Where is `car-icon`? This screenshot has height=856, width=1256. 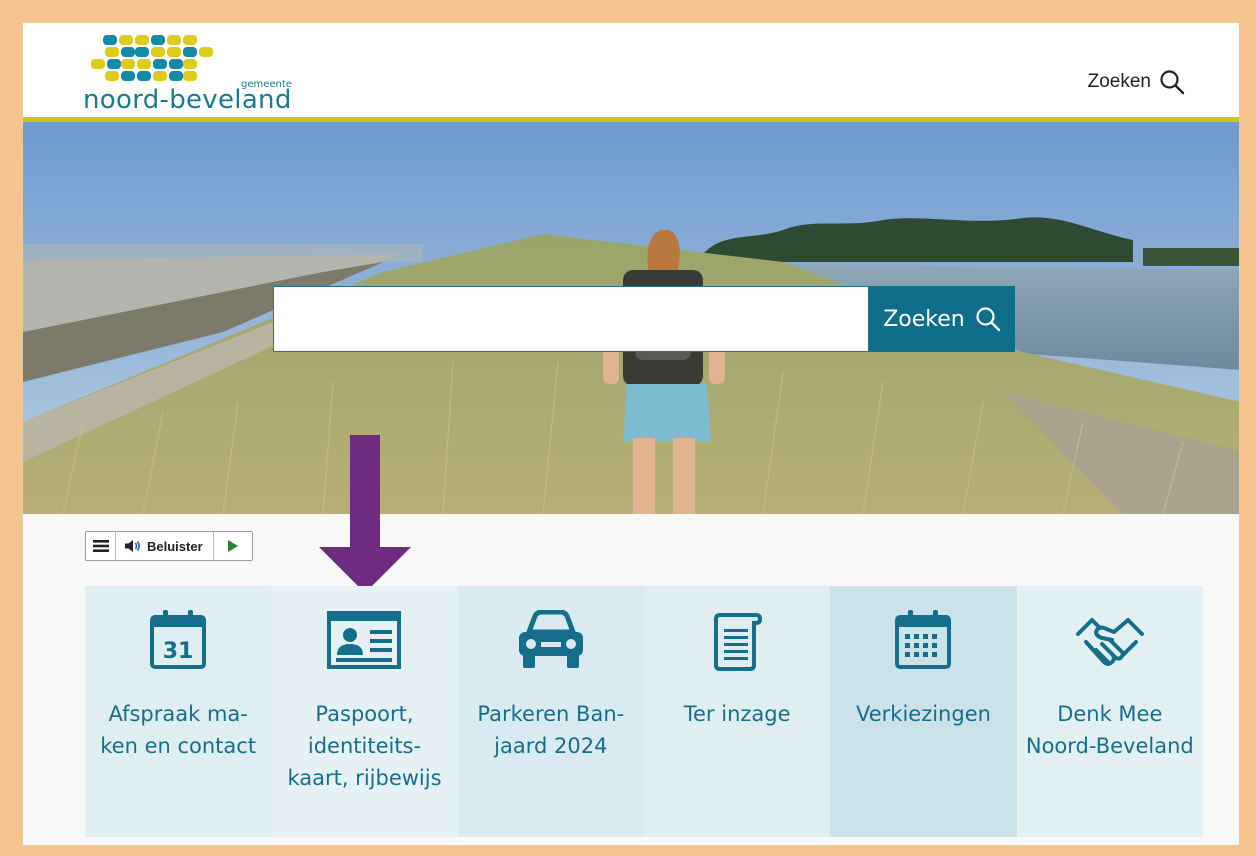
car-icon is located at coordinates (551, 640).